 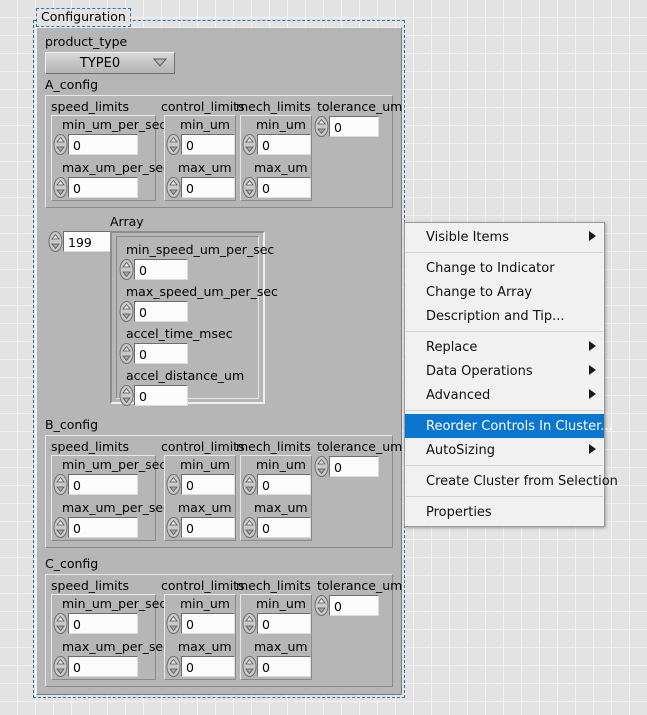 I want to click on numeric-control-b-speed-max: 0, so click(x=95, y=527).